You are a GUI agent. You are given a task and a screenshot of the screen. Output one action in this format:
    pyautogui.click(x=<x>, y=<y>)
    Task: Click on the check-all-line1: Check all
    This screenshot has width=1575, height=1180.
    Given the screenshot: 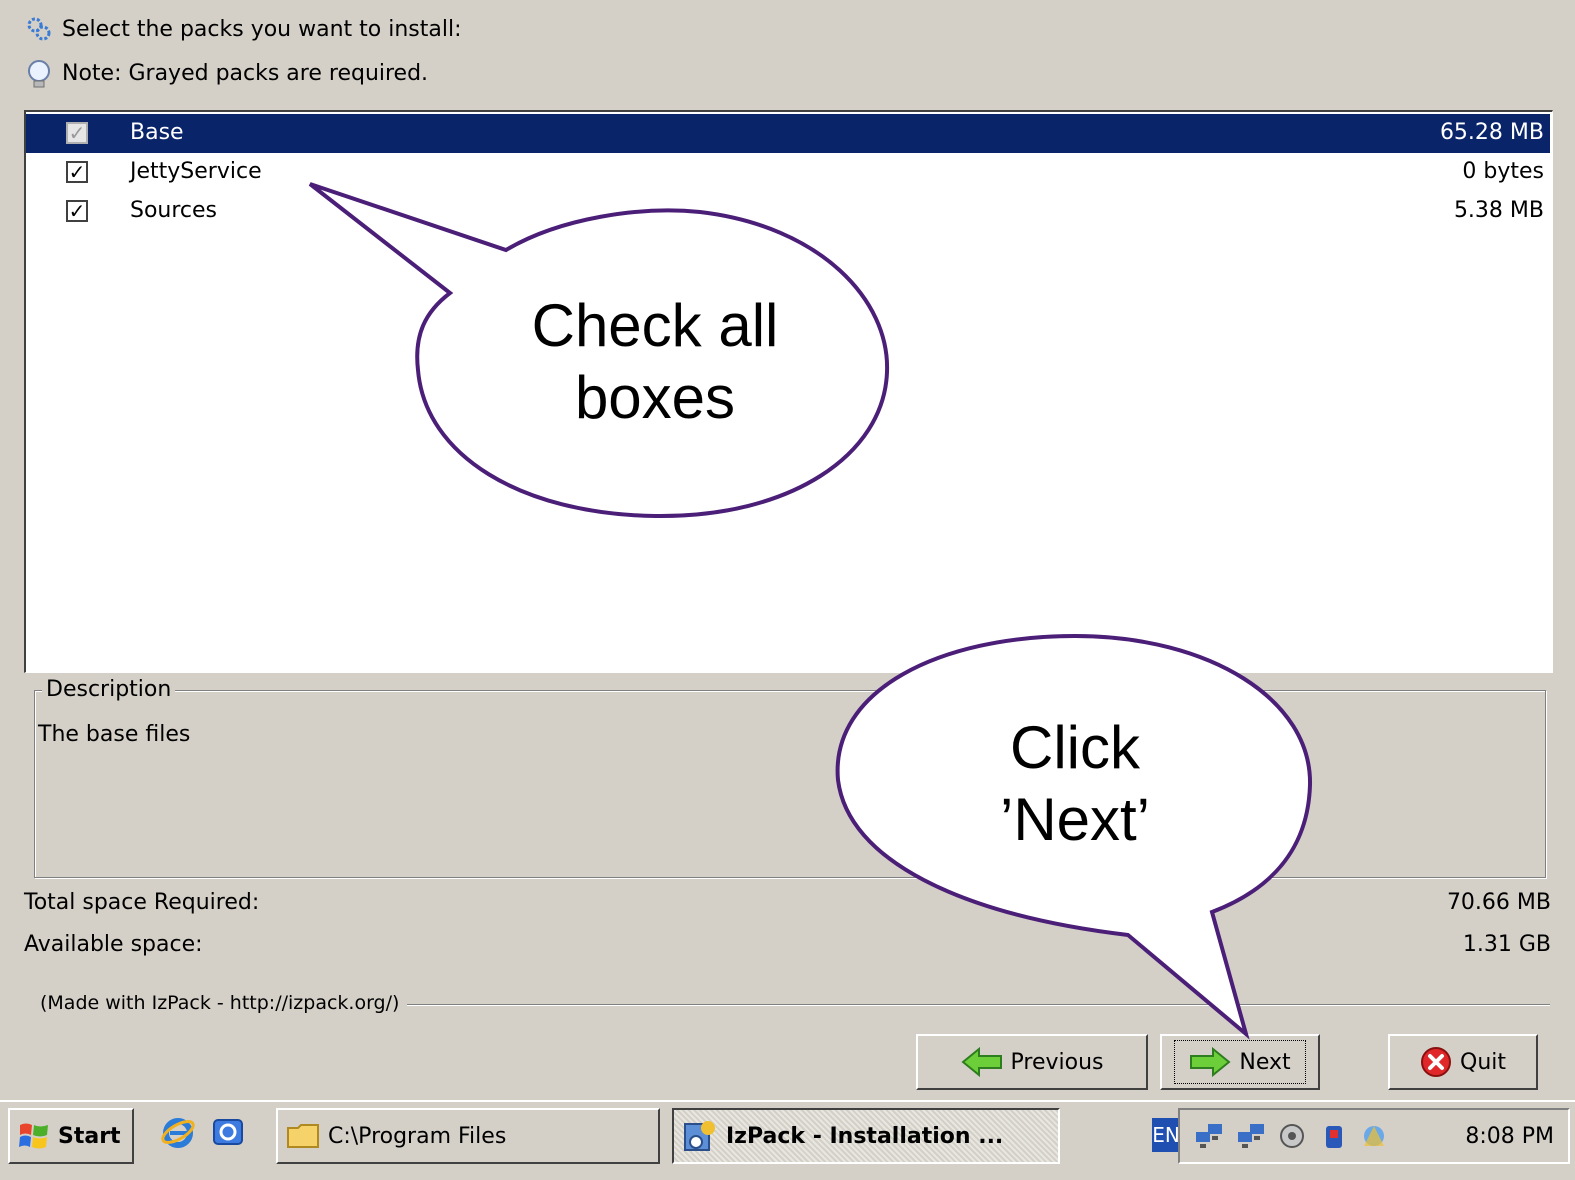 What is the action you would take?
    pyautogui.click(x=655, y=325)
    